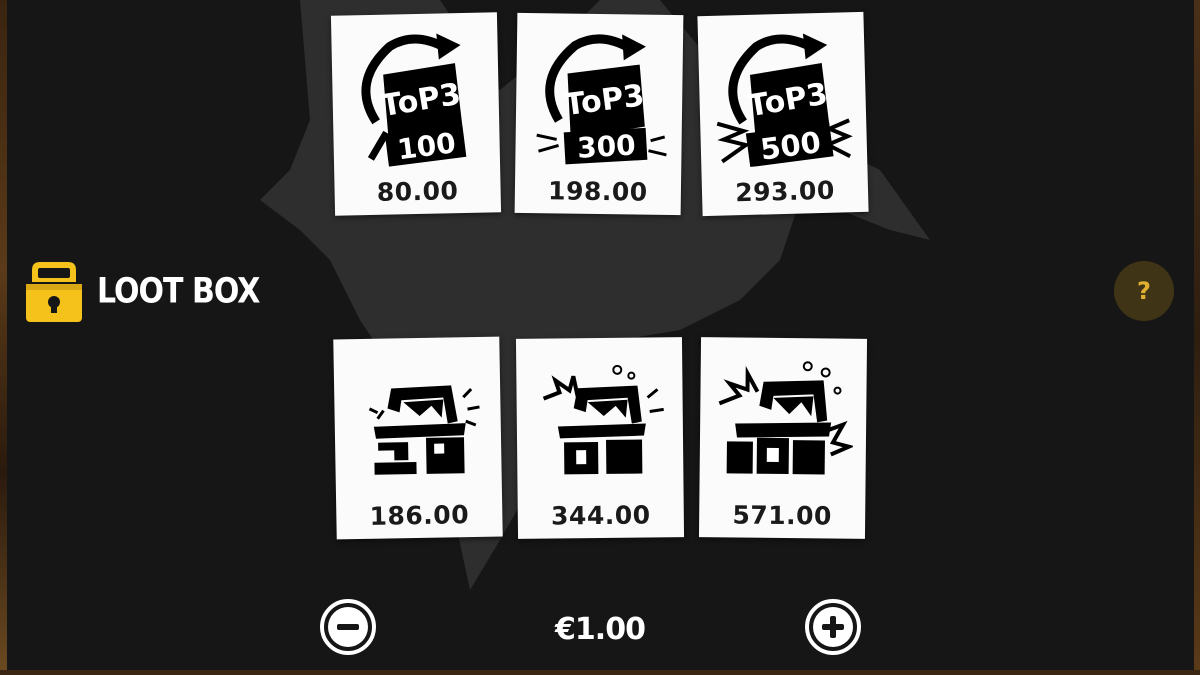  I want to click on decrease-bet-button, so click(348, 627).